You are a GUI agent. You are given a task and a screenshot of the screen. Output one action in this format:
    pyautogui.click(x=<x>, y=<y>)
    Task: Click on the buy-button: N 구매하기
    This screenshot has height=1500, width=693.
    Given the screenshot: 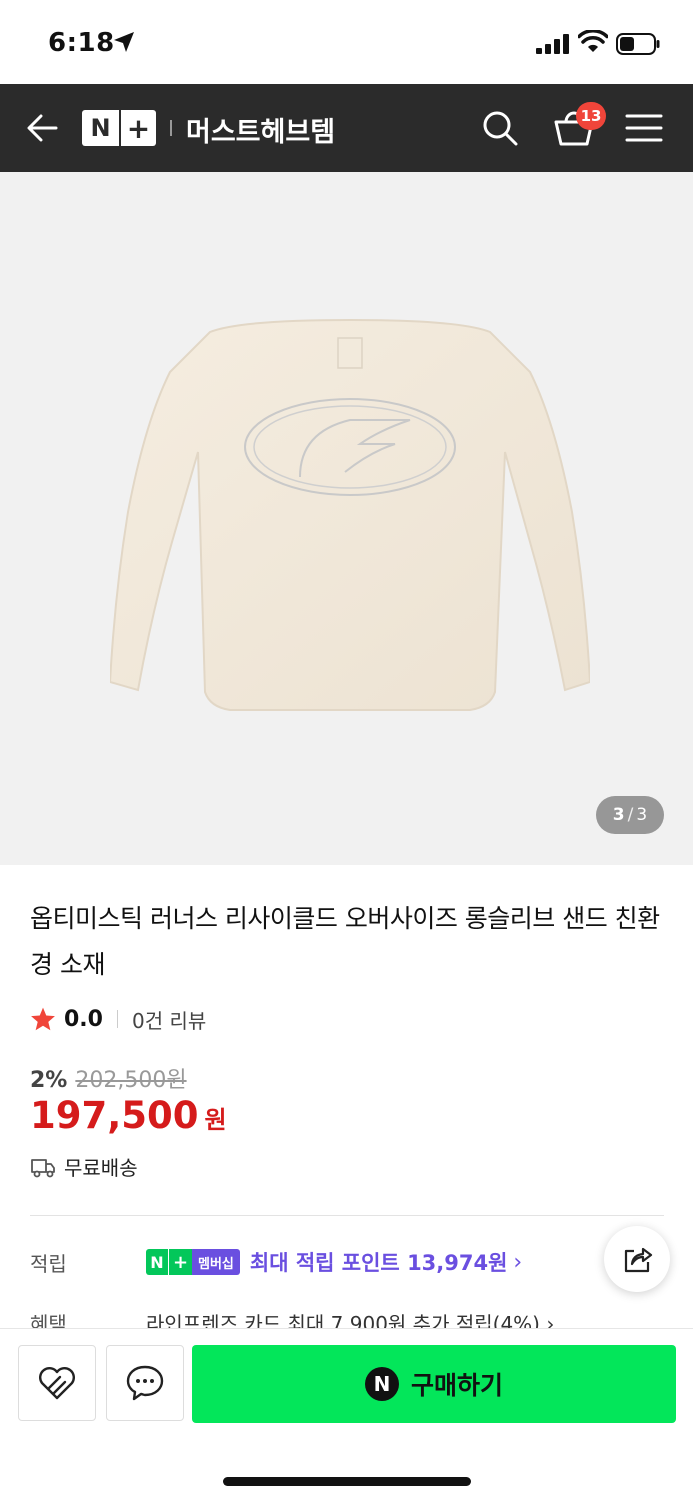 What is the action you would take?
    pyautogui.click(x=434, y=1384)
    